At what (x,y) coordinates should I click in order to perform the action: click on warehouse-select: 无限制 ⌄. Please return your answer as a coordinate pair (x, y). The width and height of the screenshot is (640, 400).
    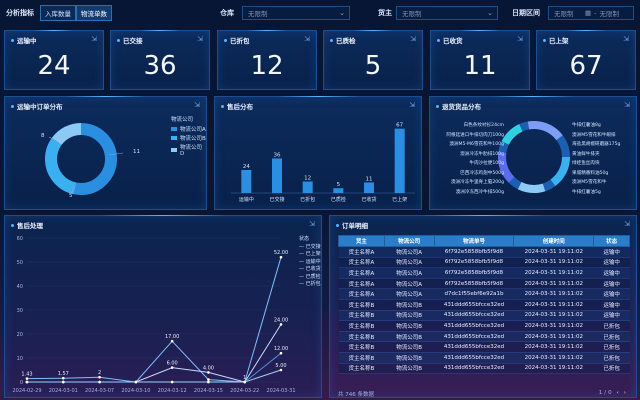
    Looking at the image, I should click on (296, 13).